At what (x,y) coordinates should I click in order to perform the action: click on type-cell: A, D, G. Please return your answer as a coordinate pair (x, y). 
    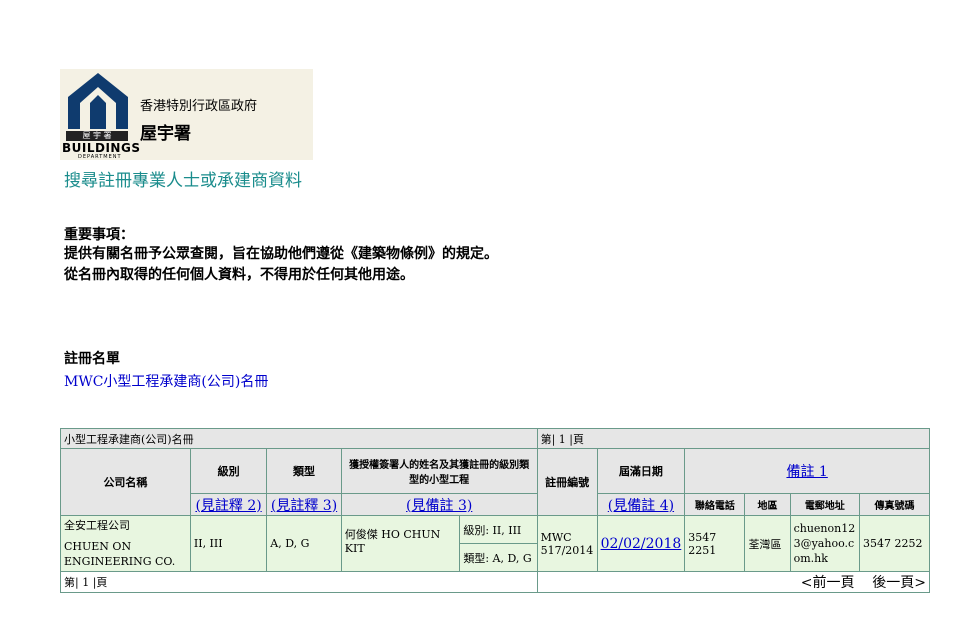
    Looking at the image, I should click on (304, 543).